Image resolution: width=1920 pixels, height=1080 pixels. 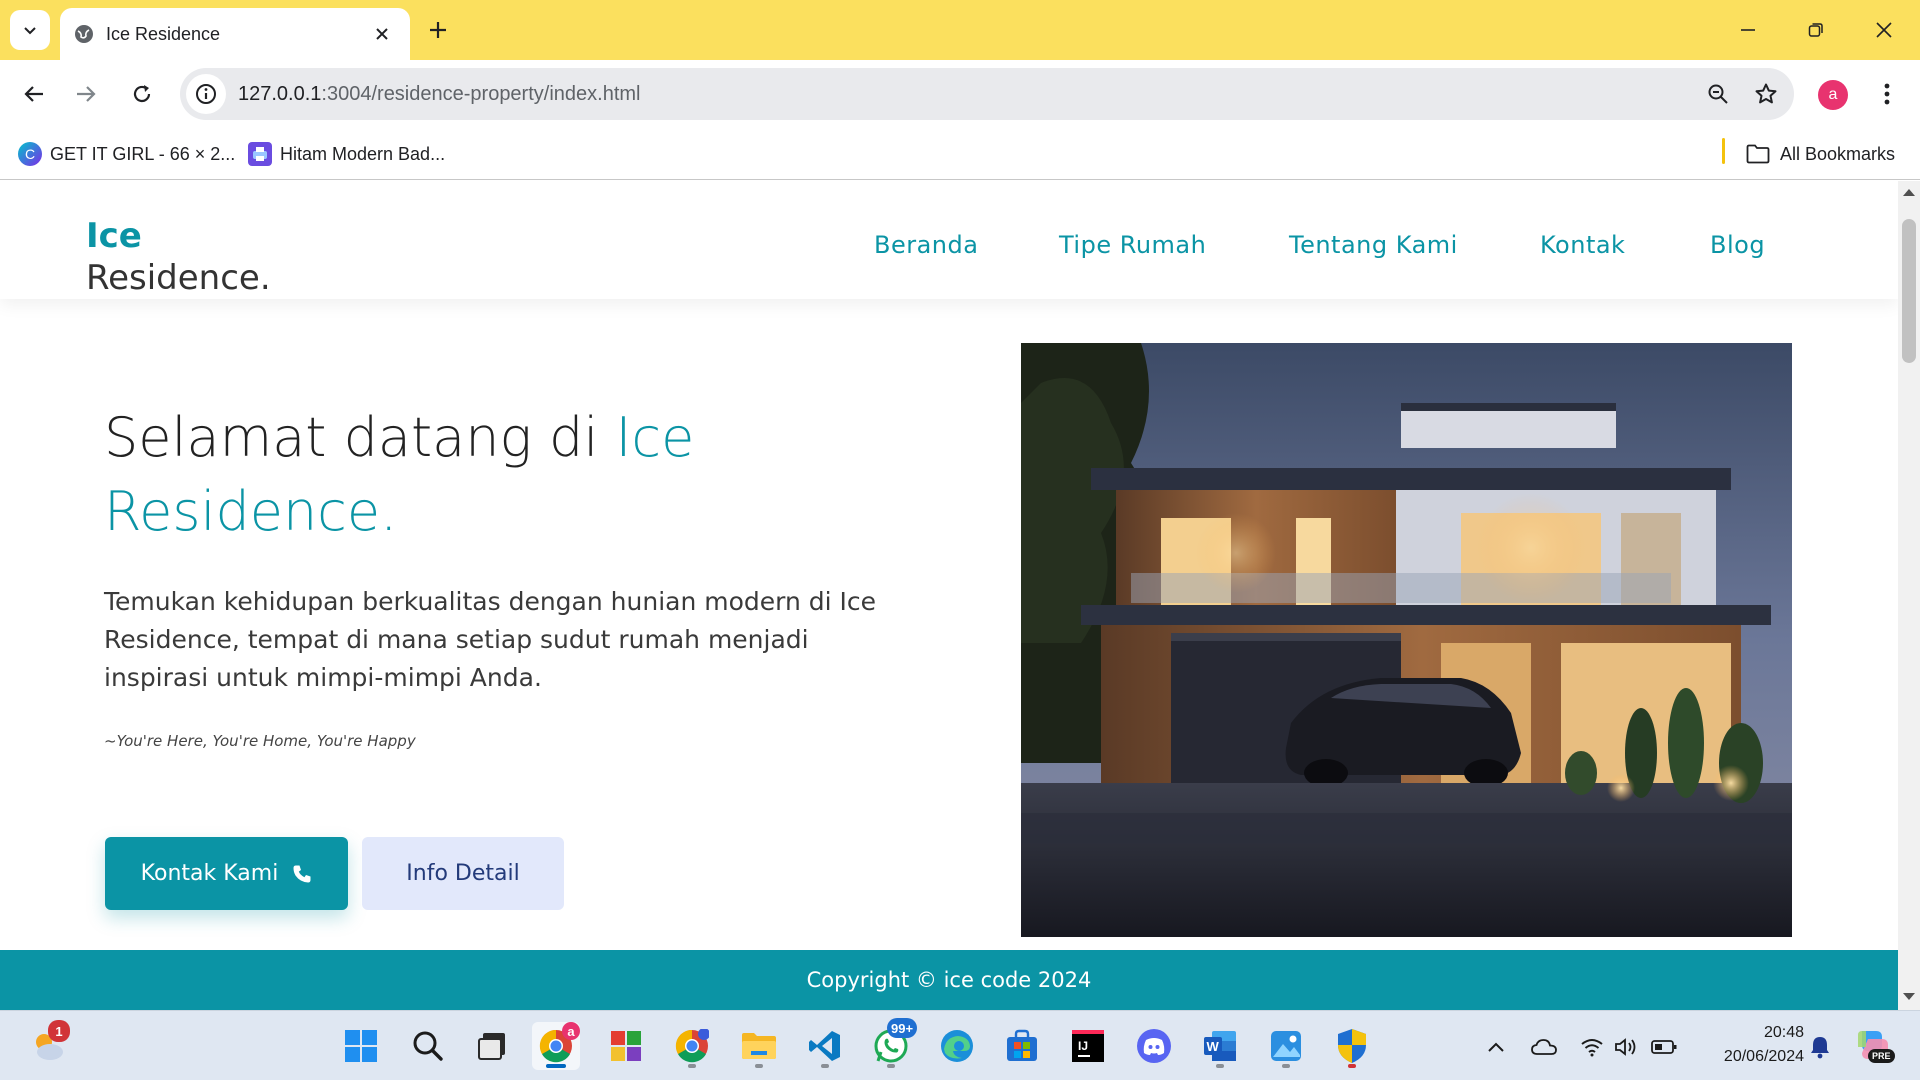 I want to click on close-window-button, so click(x=1884, y=30).